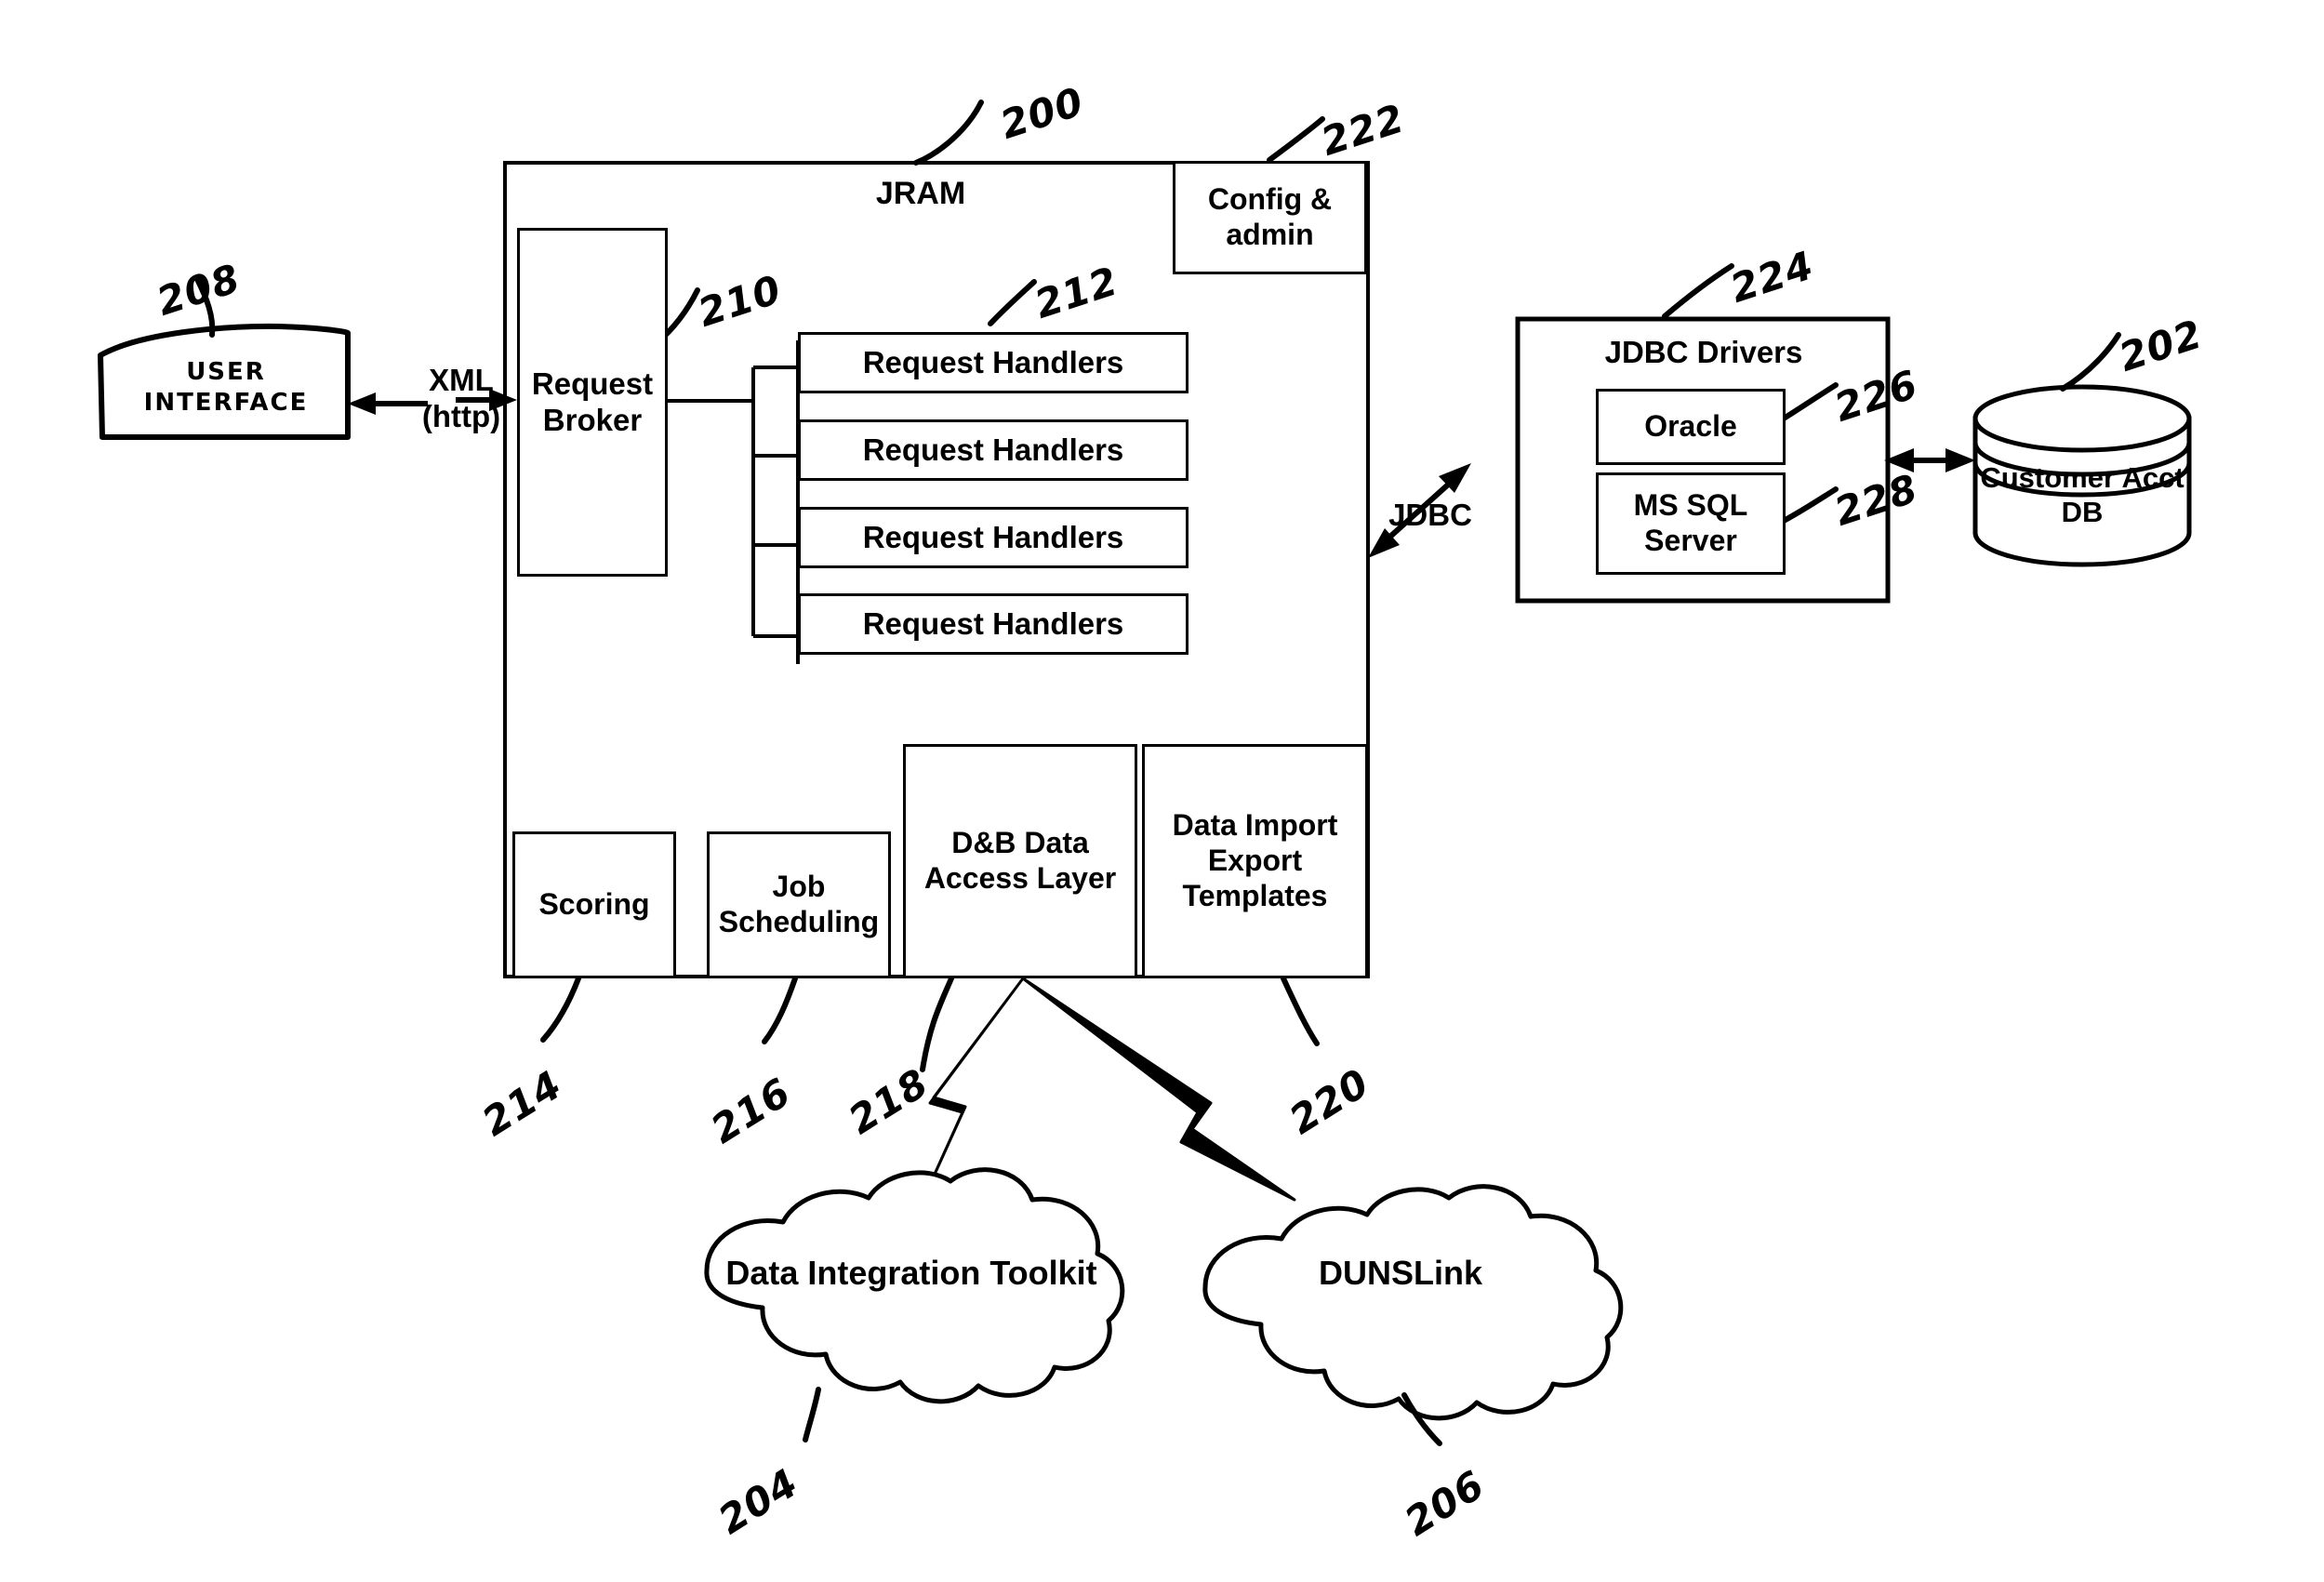 The width and height of the screenshot is (2324, 1582). I want to click on ref-number-228: 228, so click(1876, 500).